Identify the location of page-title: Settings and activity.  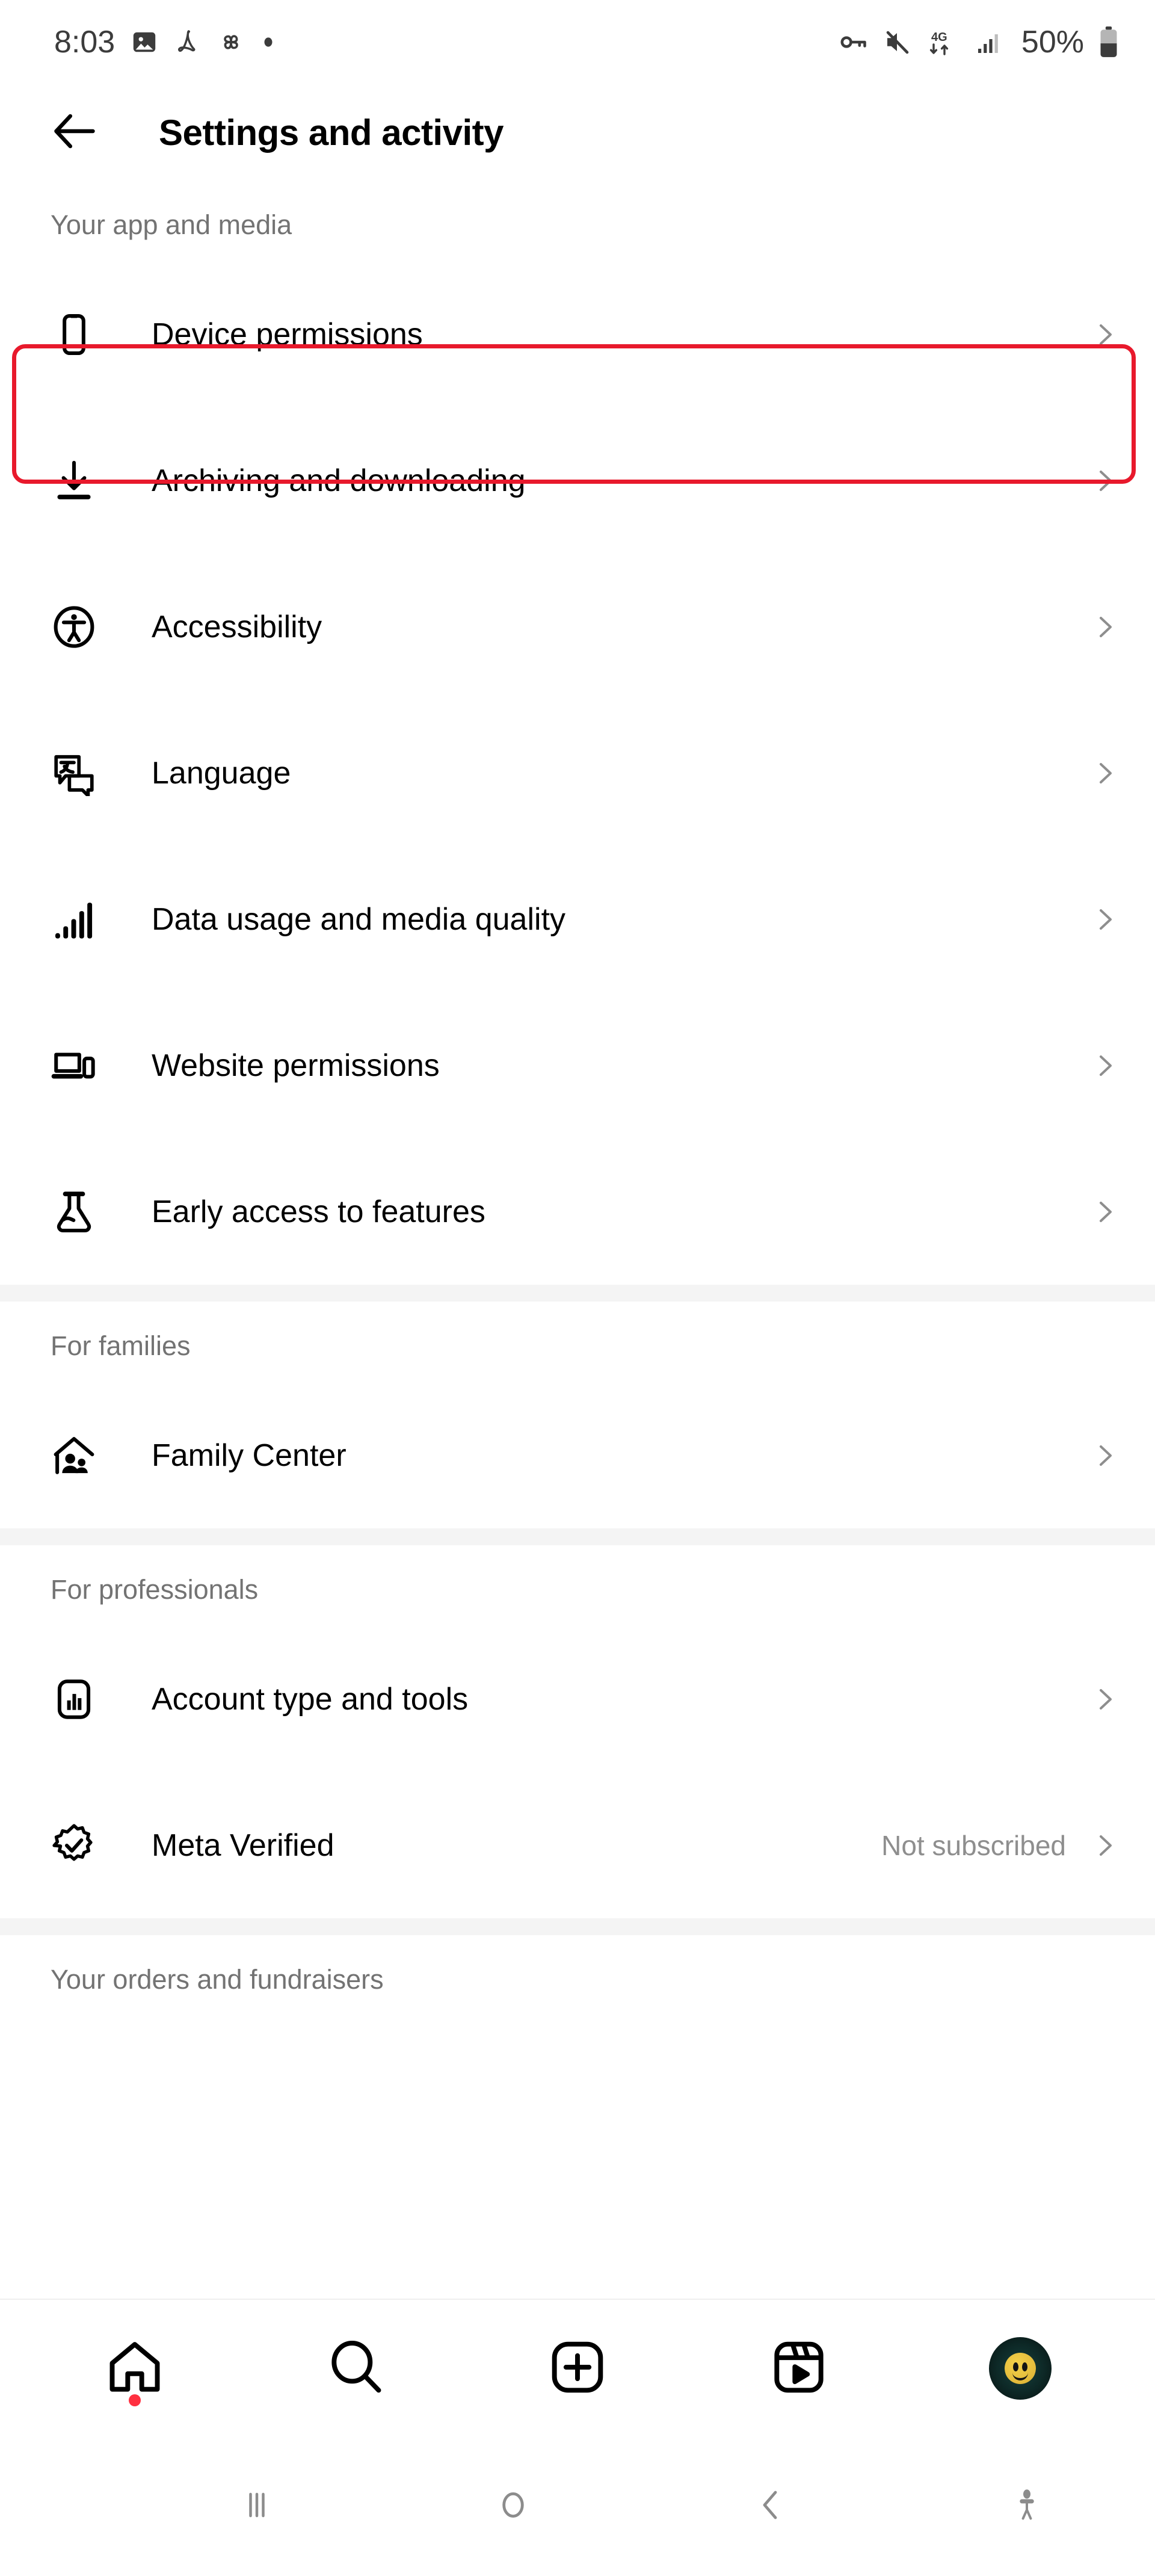
(331, 132).